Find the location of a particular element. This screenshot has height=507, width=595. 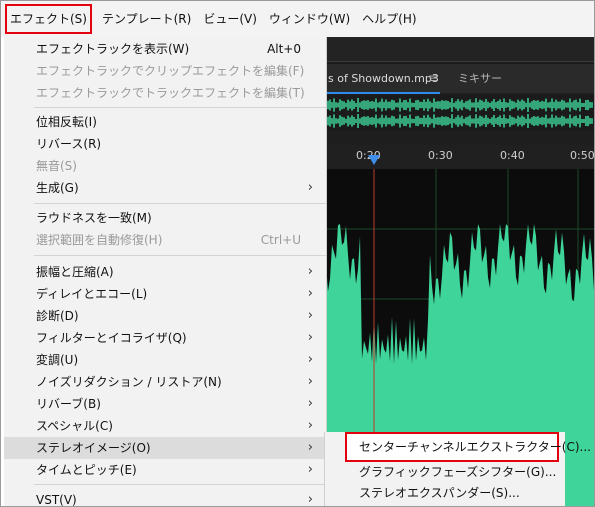

time-ruler: 0:20 0:30 0:40 0:50 is located at coordinates (457, 157).